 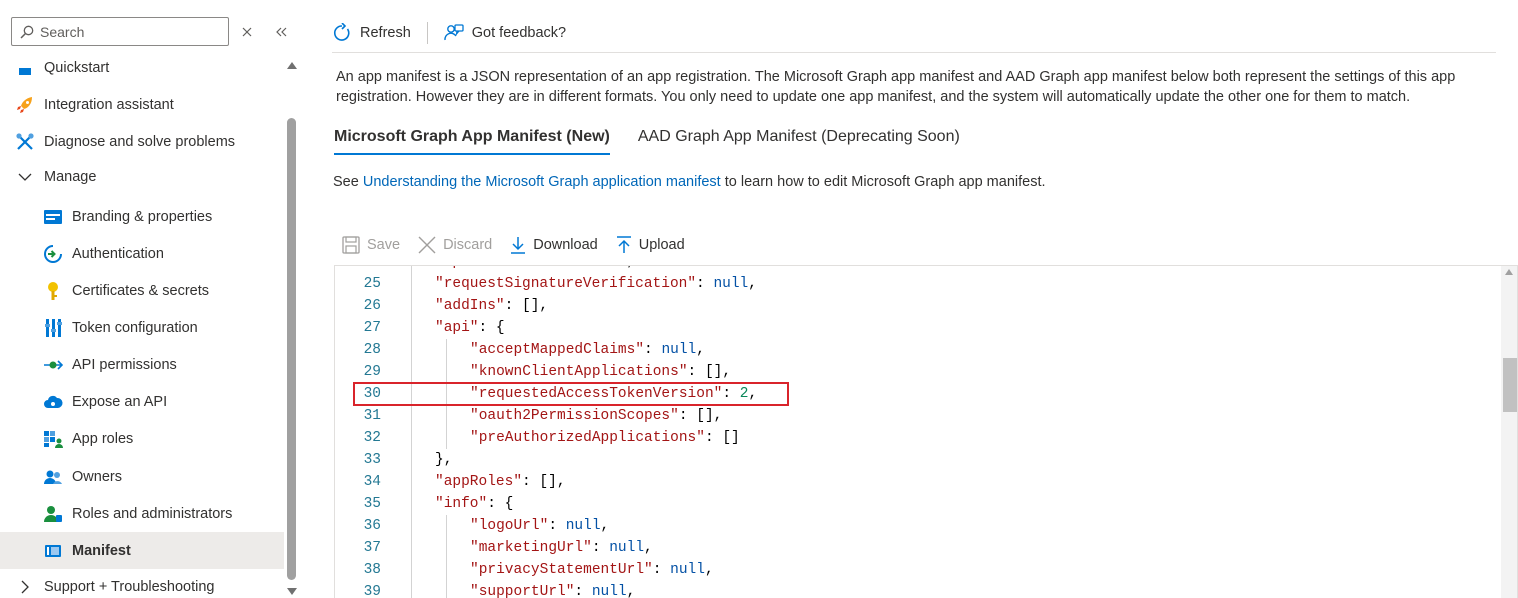 What do you see at coordinates (457, 328) in the screenshot?
I see `code-token: "api"` at bounding box center [457, 328].